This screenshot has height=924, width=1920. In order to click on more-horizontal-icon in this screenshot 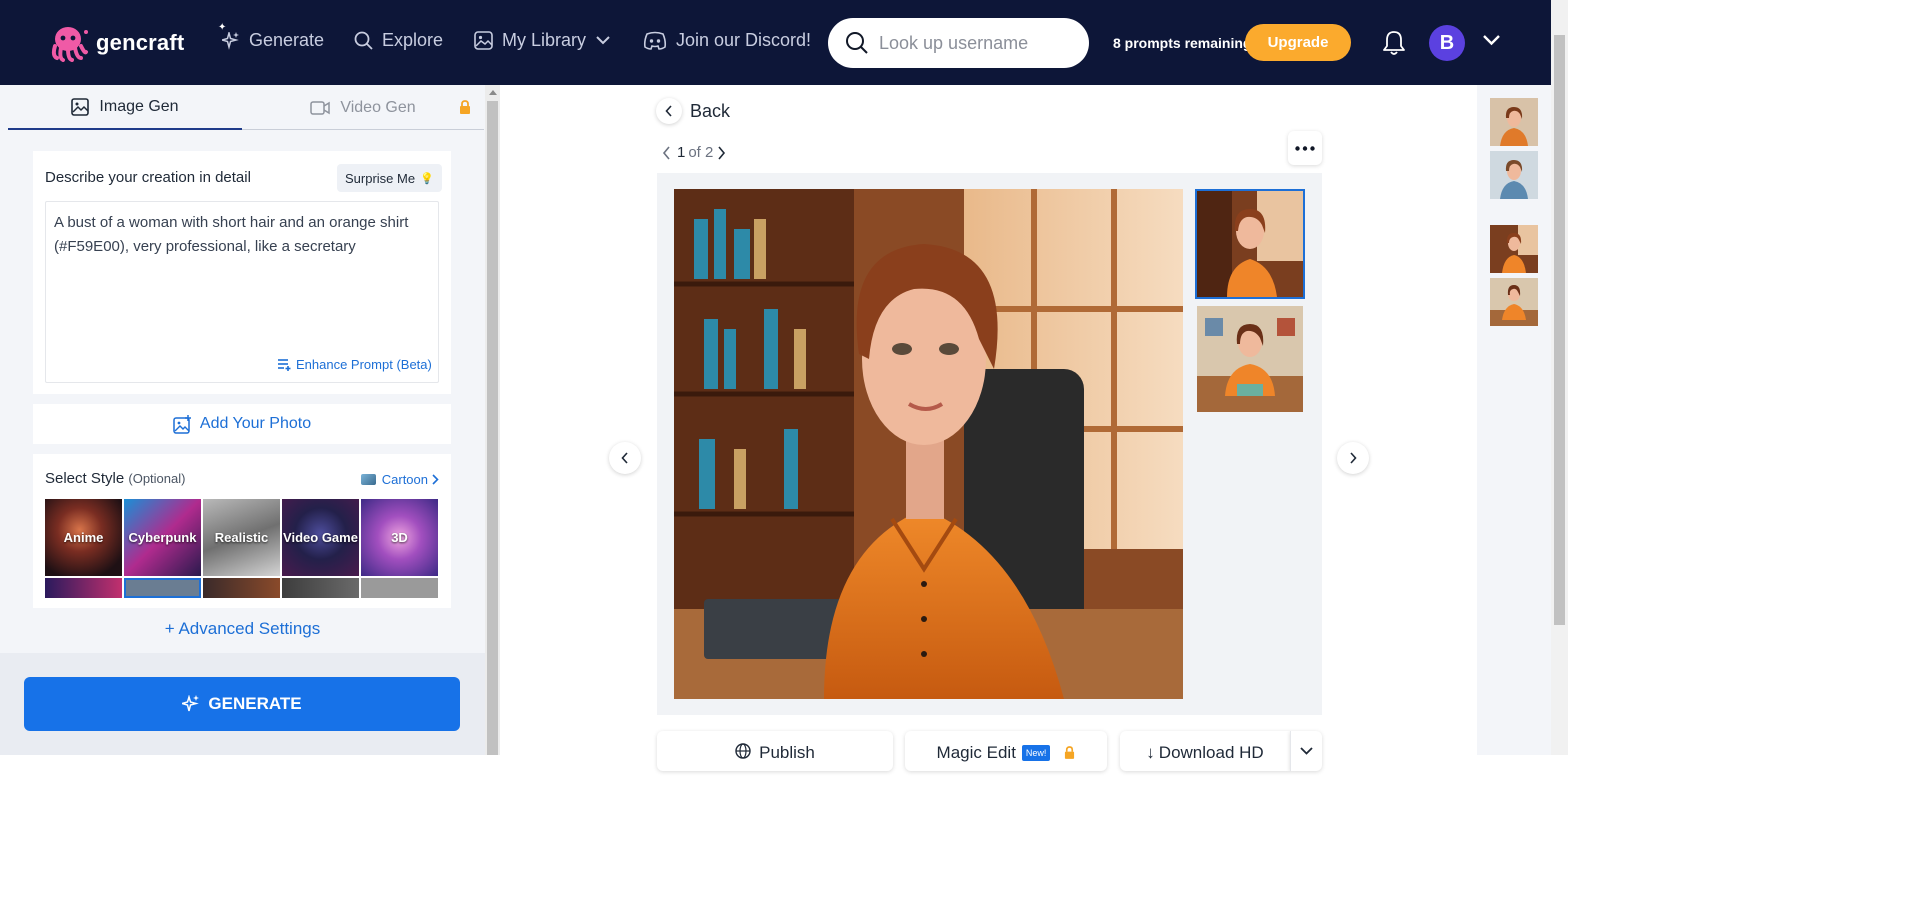, I will do `click(1305, 148)`.